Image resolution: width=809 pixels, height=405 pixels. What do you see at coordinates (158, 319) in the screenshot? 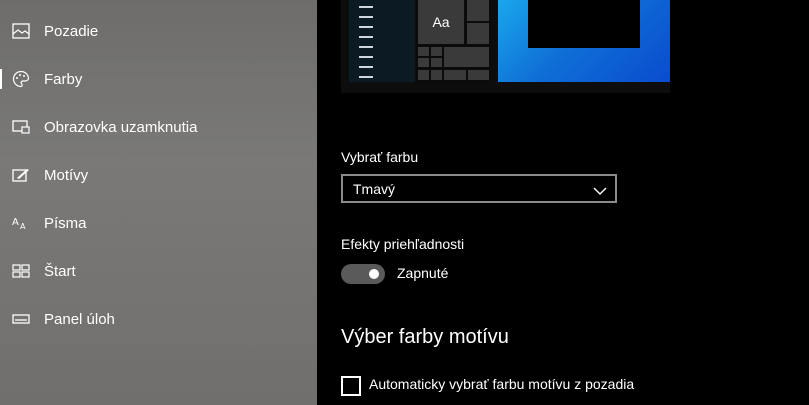
I see `sidebar-item-panel-uloh: Panel úloh` at bounding box center [158, 319].